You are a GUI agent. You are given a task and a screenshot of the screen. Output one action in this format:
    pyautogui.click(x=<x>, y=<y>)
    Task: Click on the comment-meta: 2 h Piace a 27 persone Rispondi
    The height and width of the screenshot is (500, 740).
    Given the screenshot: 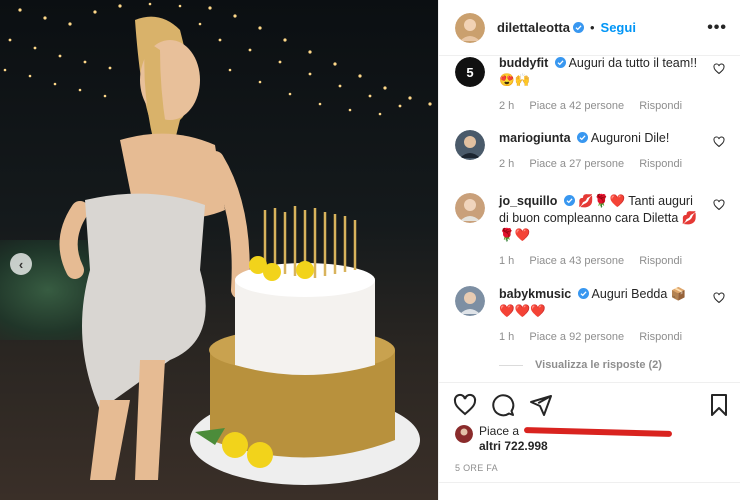 What is the action you would take?
    pyautogui.click(x=602, y=164)
    